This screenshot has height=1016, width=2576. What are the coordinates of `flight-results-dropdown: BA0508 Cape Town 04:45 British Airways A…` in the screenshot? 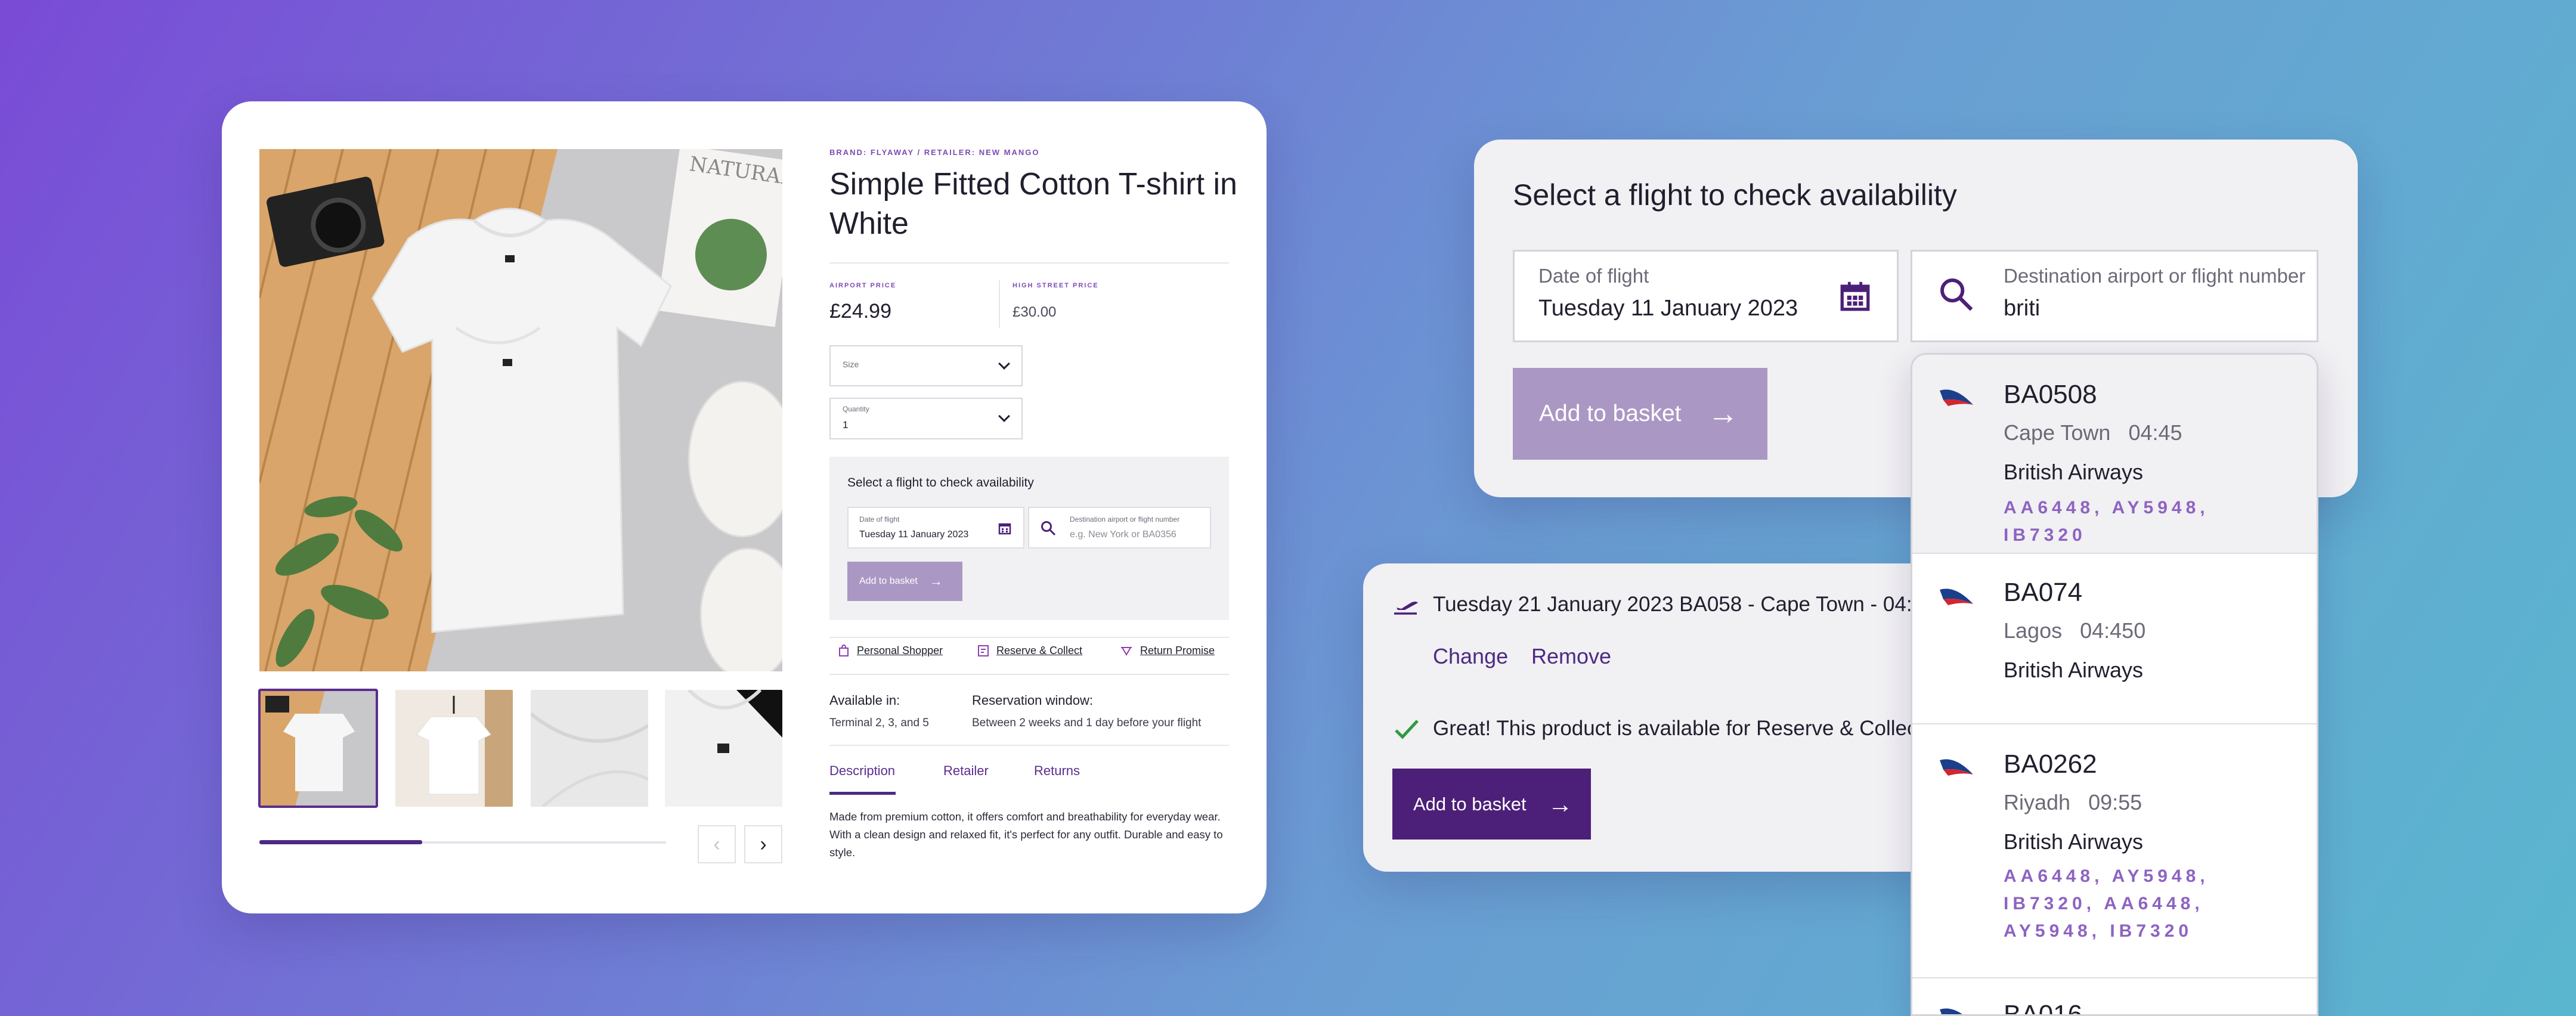 It's located at (2115, 684).